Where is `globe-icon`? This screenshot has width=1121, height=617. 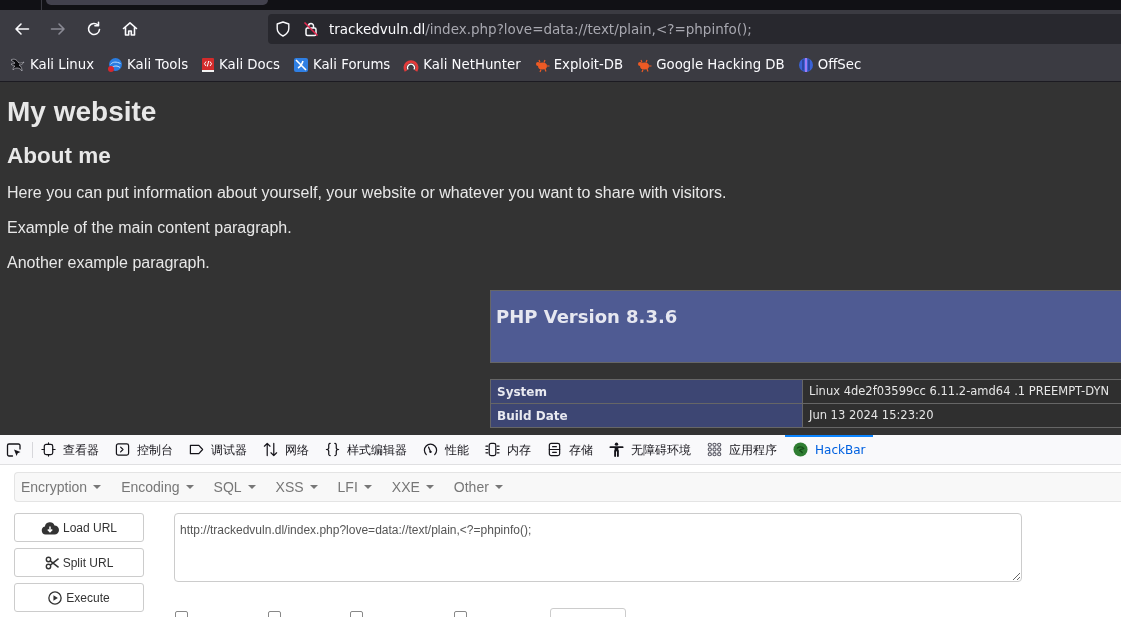
globe-icon is located at coordinates (115, 64).